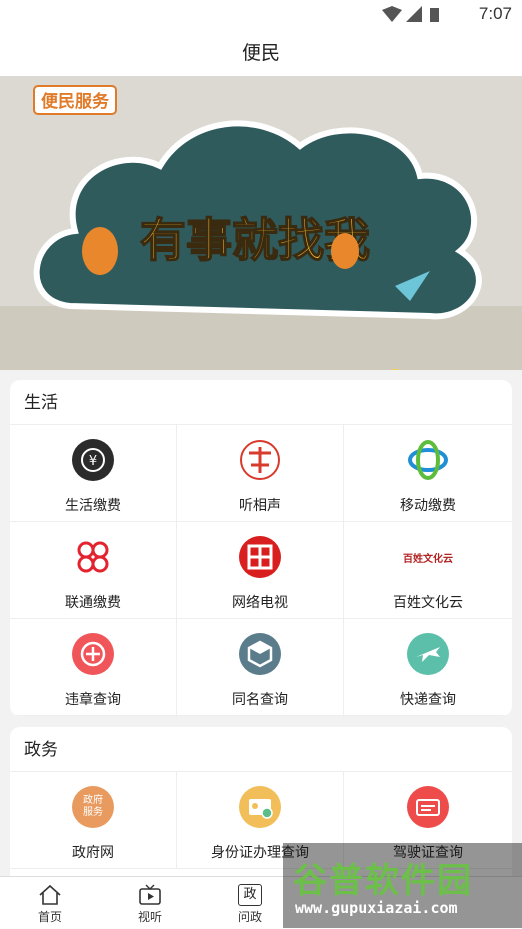 This screenshot has height=929, width=522. I want to click on clock: 7:07, so click(495, 13).